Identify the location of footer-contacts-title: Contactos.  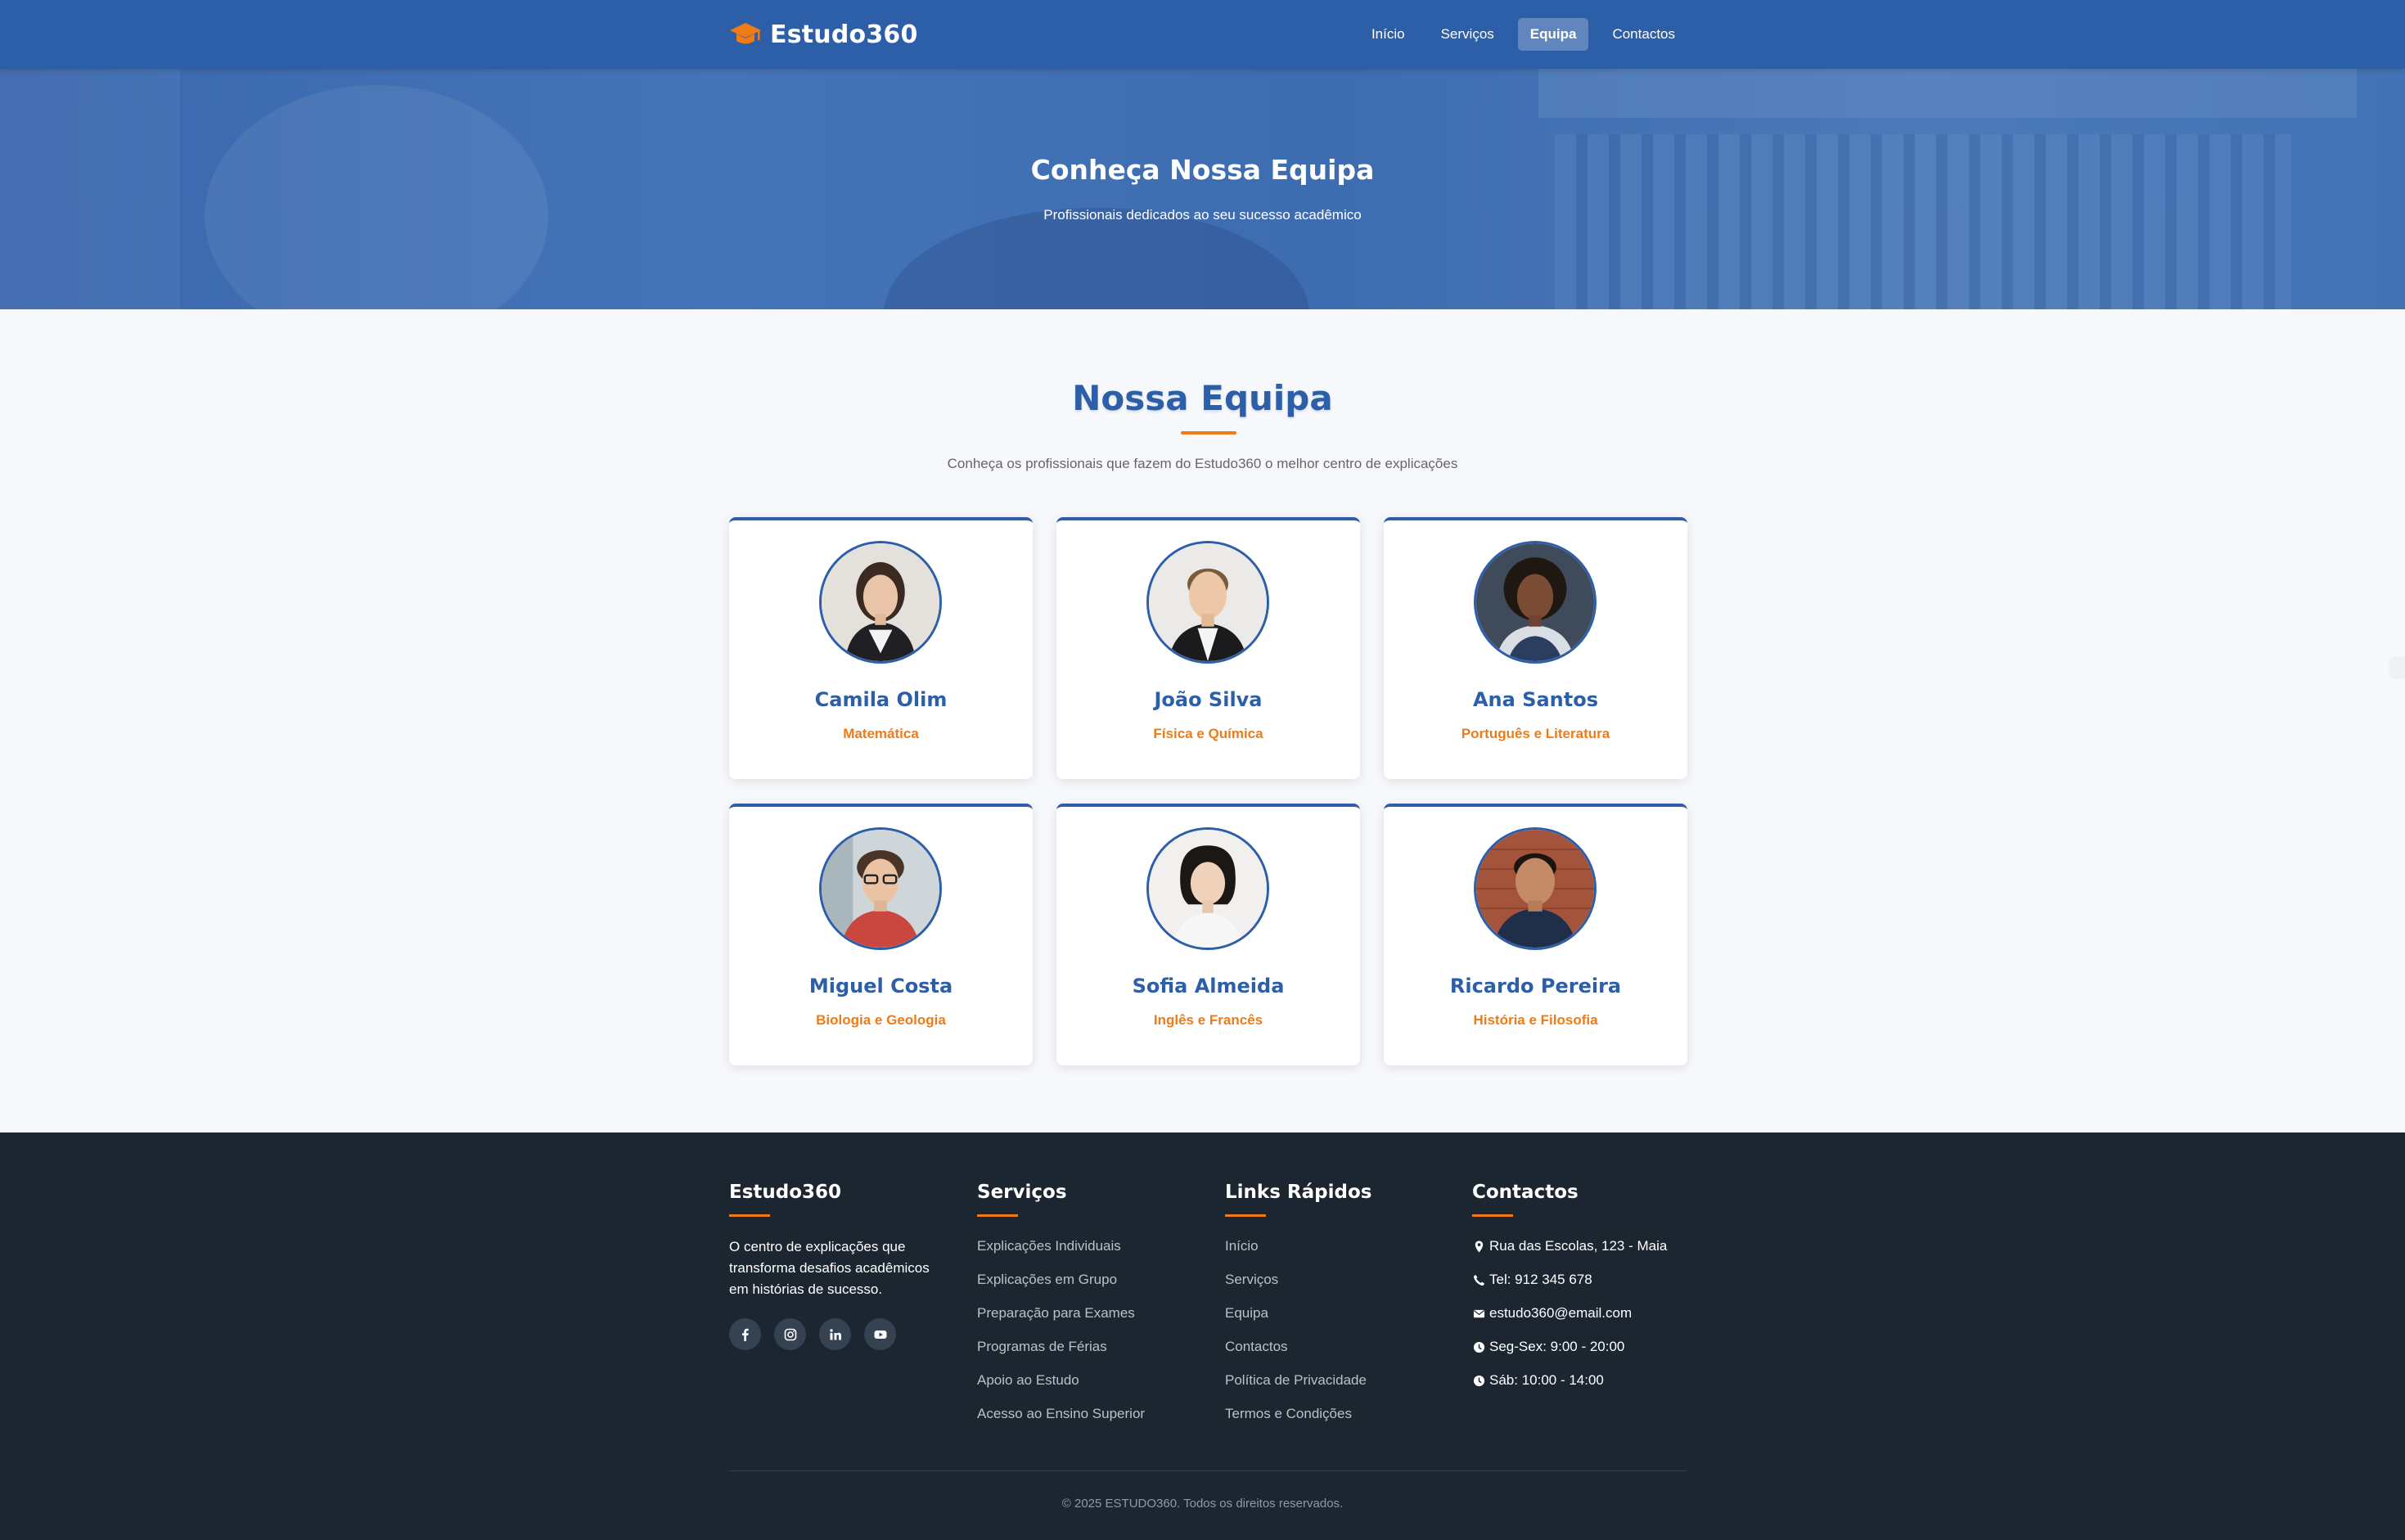
(1525, 1192).